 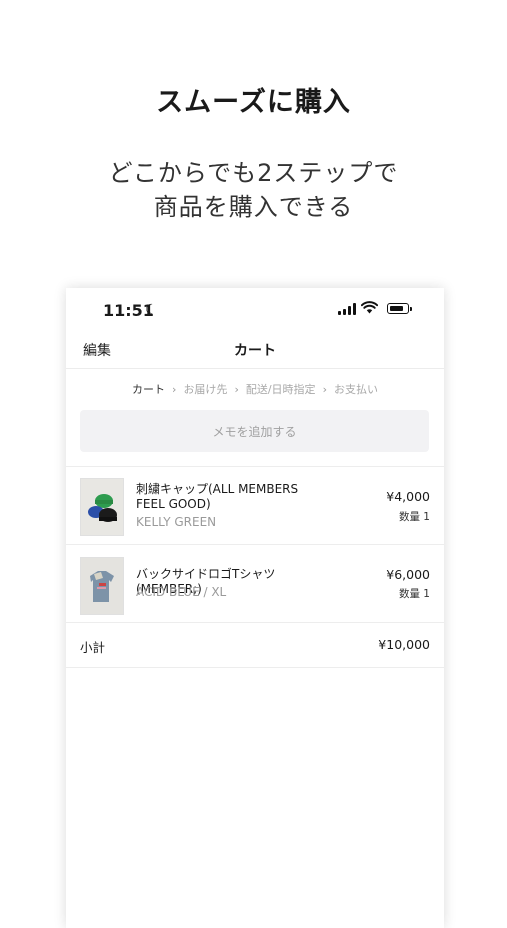 What do you see at coordinates (255, 645) in the screenshot?
I see `subtotal-row: 小計 ¥10,000` at bounding box center [255, 645].